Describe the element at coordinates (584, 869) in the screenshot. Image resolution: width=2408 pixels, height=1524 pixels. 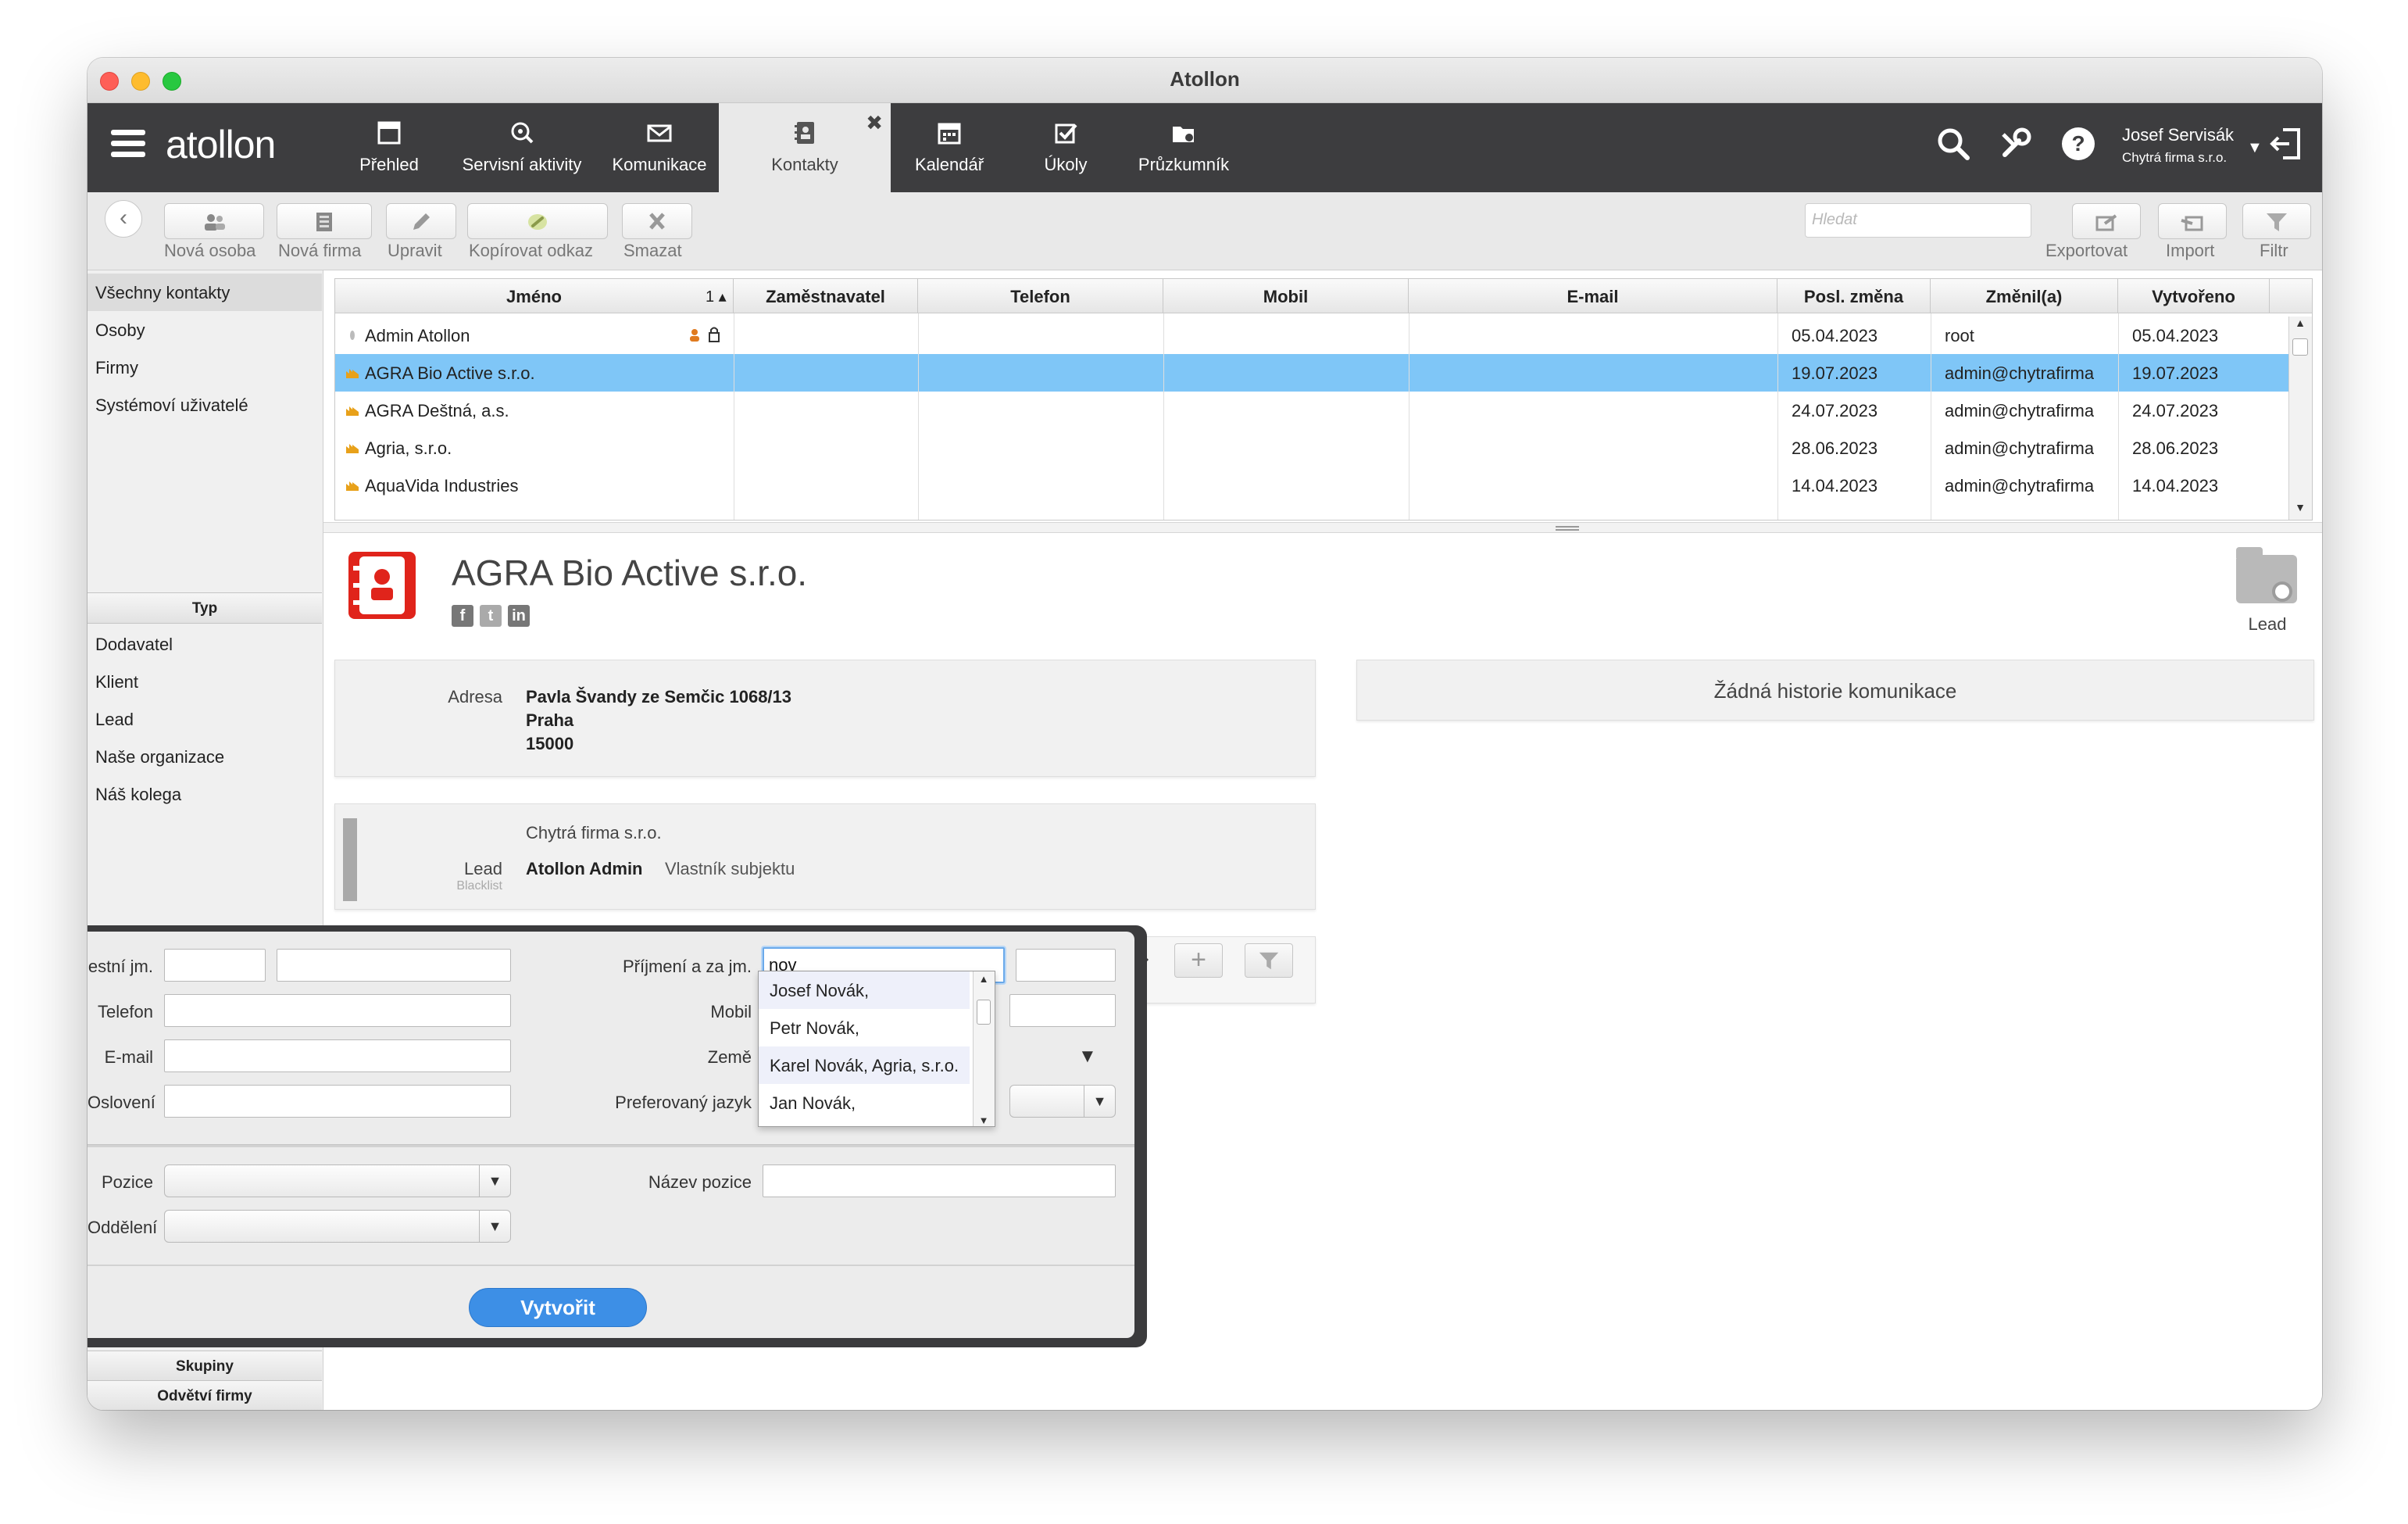
I see `owner-name: Atollon Admin` at that location.